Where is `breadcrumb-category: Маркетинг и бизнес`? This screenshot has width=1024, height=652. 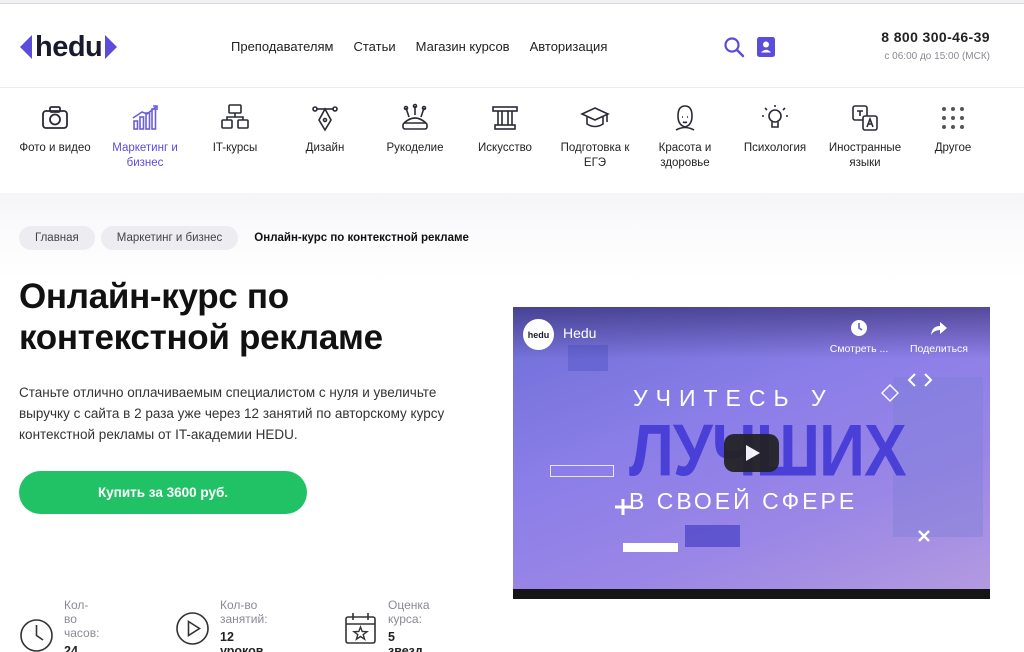 breadcrumb-category: Маркетинг и бизнес is located at coordinates (169, 238).